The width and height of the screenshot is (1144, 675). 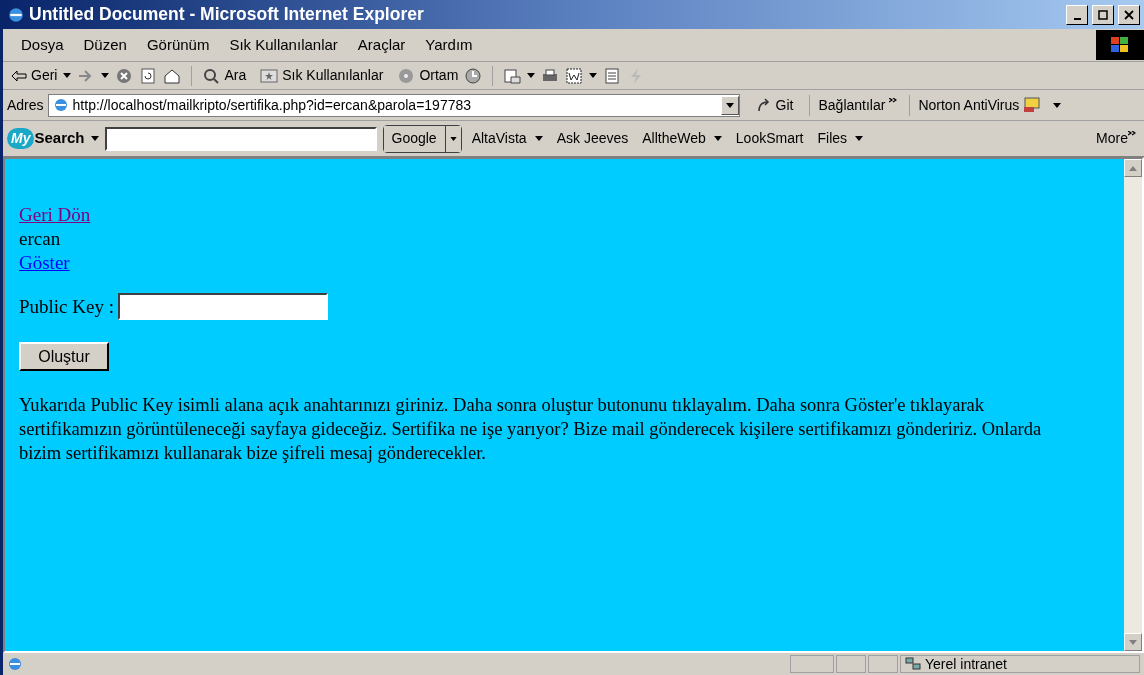 What do you see at coordinates (966, 664) in the screenshot?
I see `zone-text: Yerel intranet` at bounding box center [966, 664].